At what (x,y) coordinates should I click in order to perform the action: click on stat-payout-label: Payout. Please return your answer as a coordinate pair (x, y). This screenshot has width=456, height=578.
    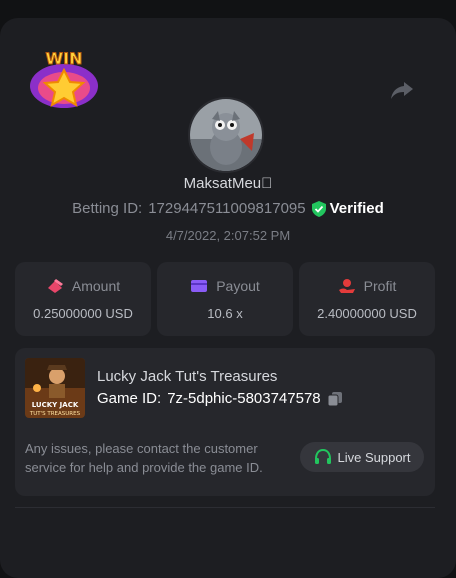
    Looking at the image, I should click on (238, 285).